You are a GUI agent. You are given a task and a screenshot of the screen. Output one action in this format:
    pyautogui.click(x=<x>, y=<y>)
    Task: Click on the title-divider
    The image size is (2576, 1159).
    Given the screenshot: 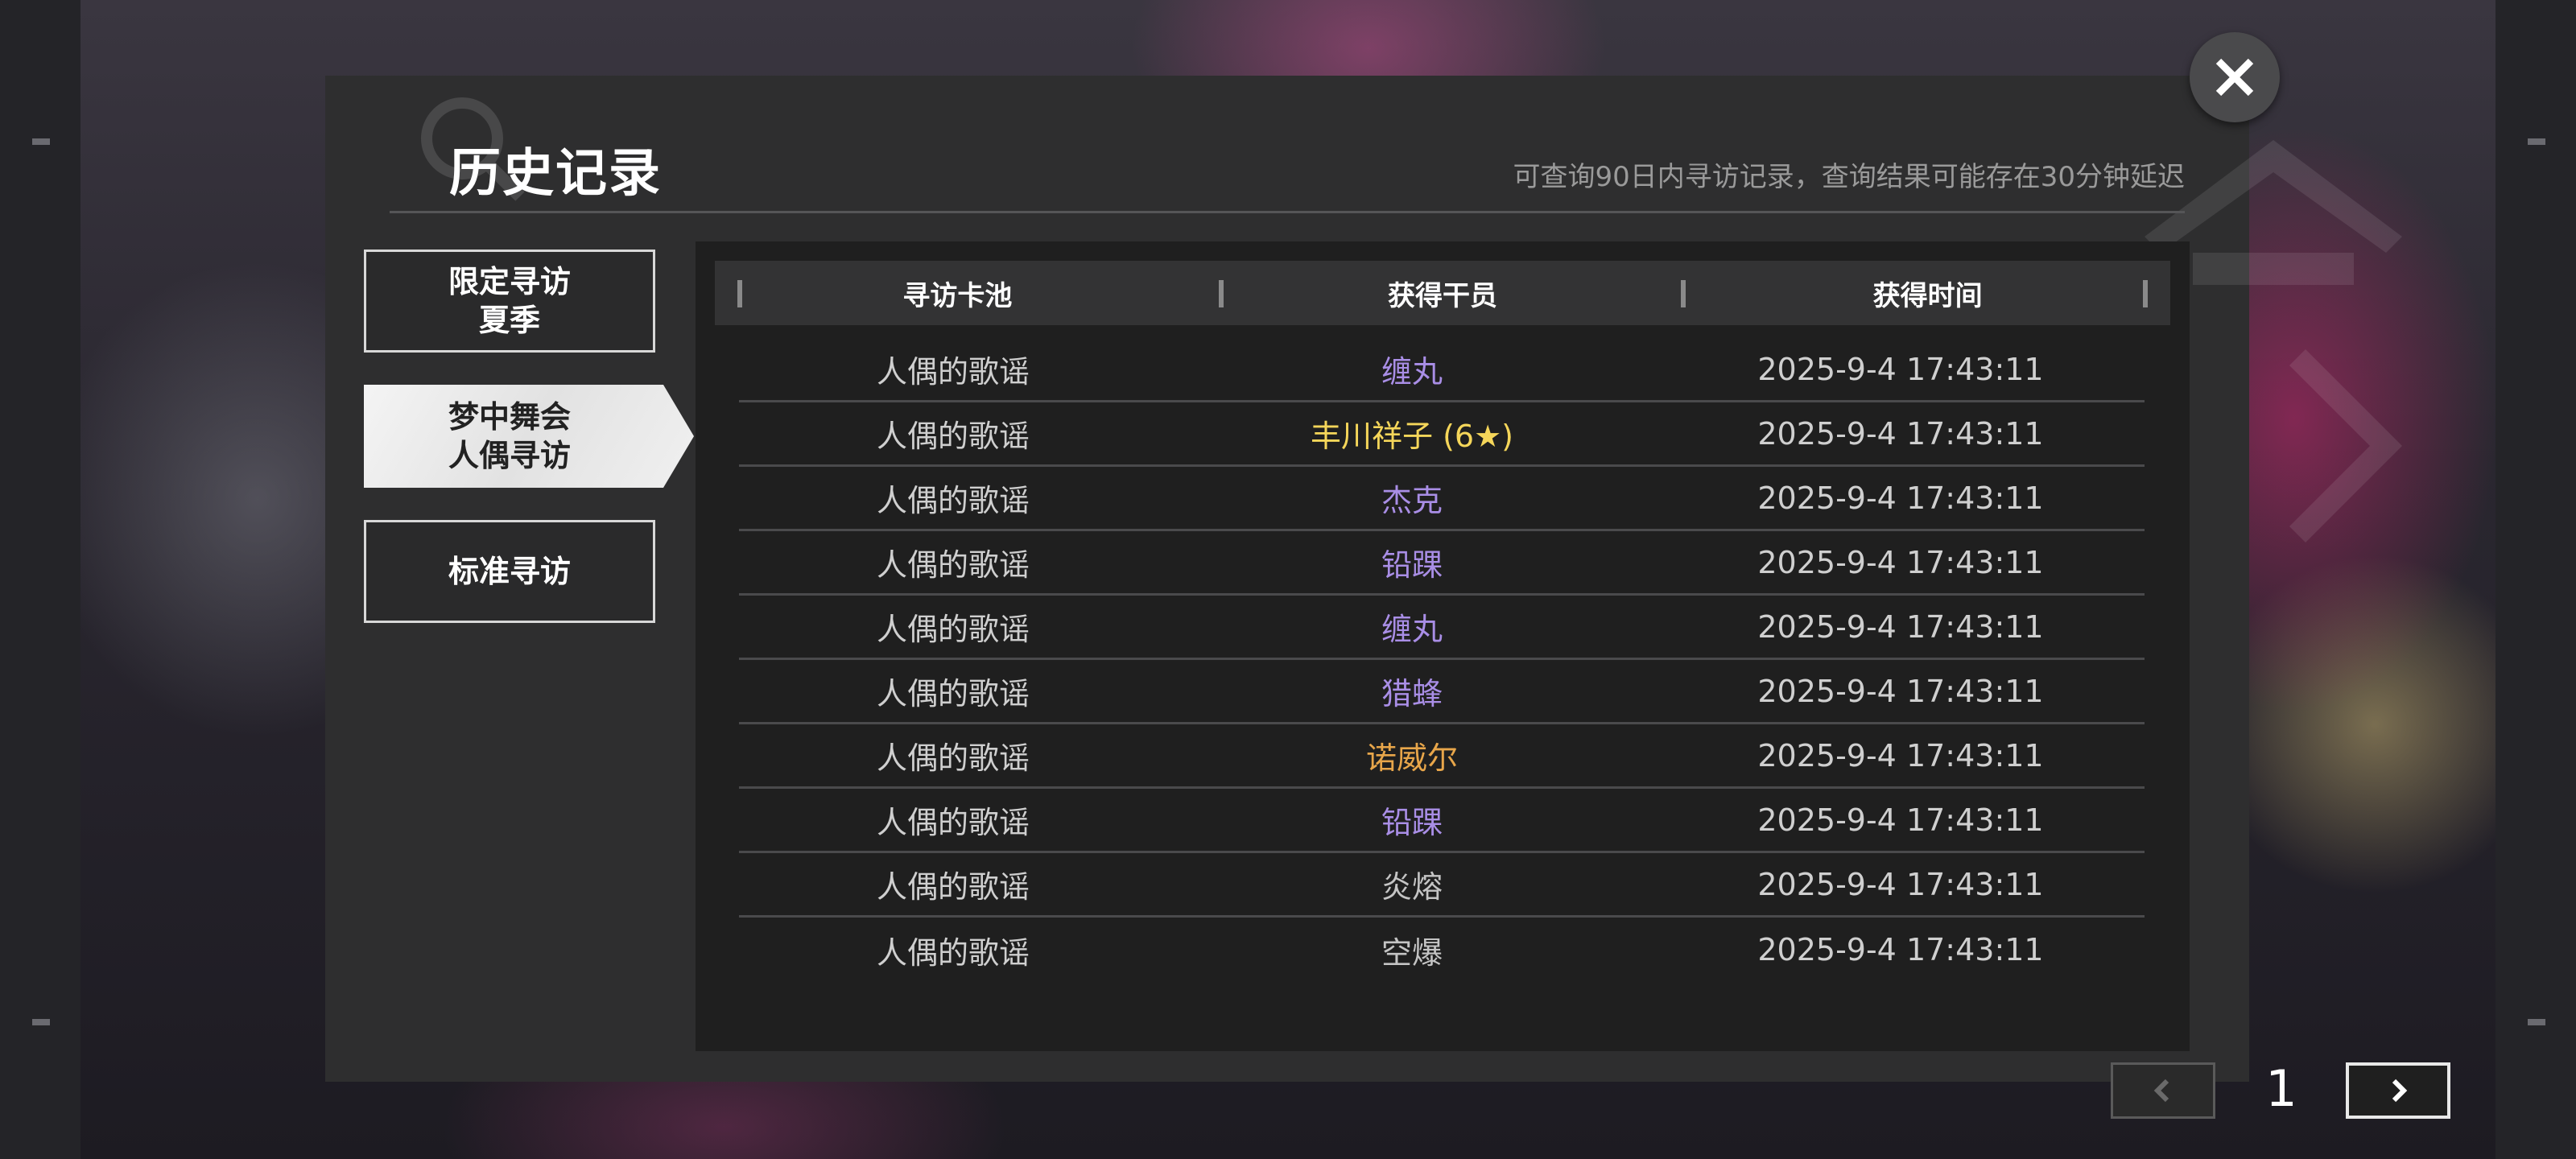 What is the action you would take?
    pyautogui.click(x=1287, y=212)
    